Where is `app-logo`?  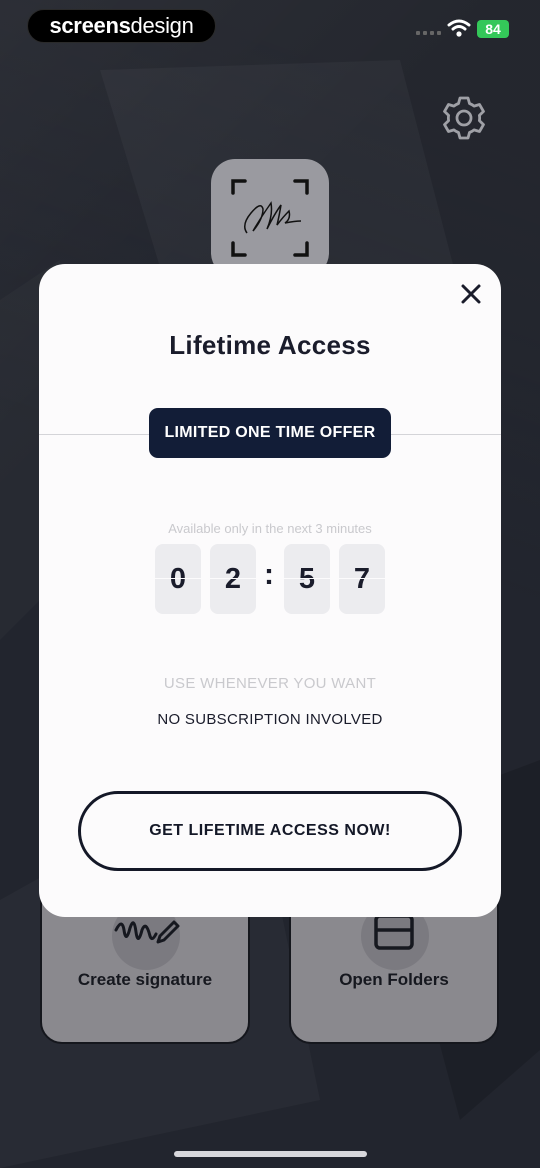 app-logo is located at coordinates (270, 218).